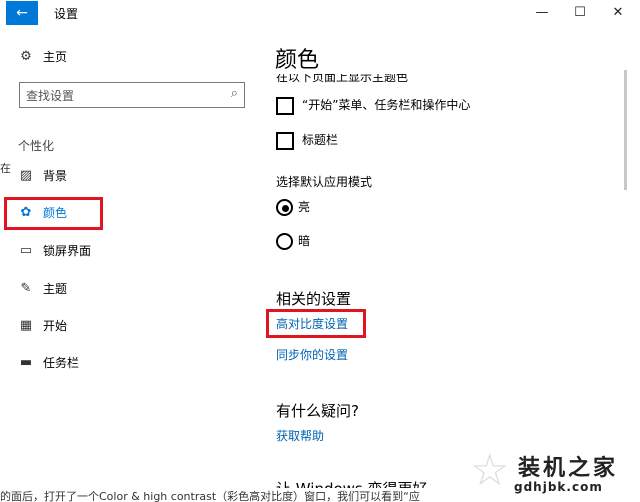 The width and height of the screenshot is (640, 502). What do you see at coordinates (580, 13) in the screenshot?
I see `maximize-button: ☐` at bounding box center [580, 13].